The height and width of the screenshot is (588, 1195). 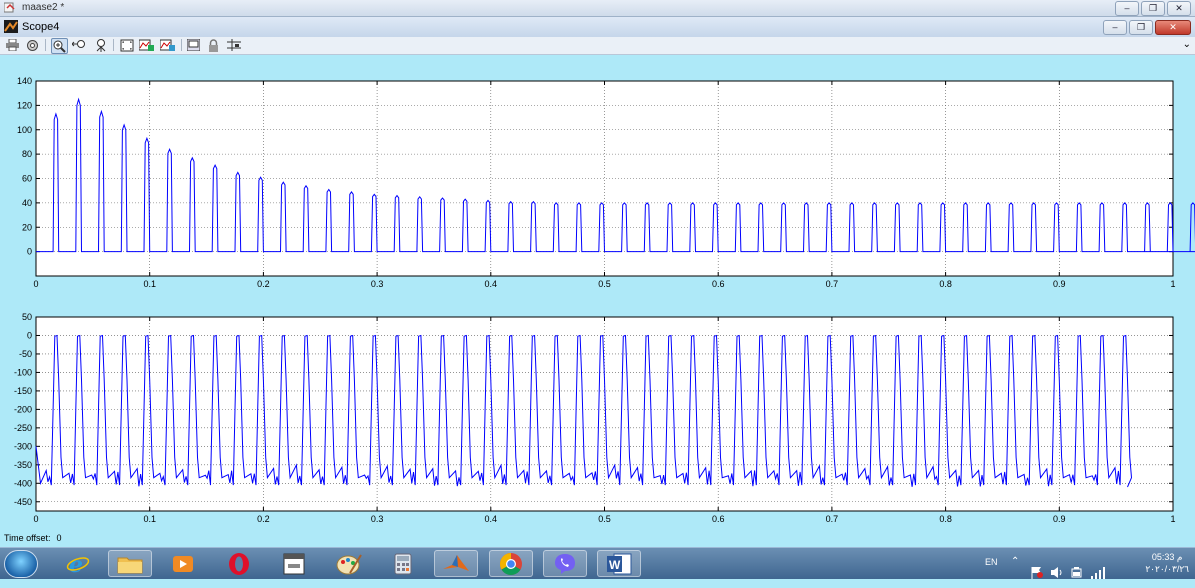 I want to click on word-icon: W, so click(x=619, y=563).